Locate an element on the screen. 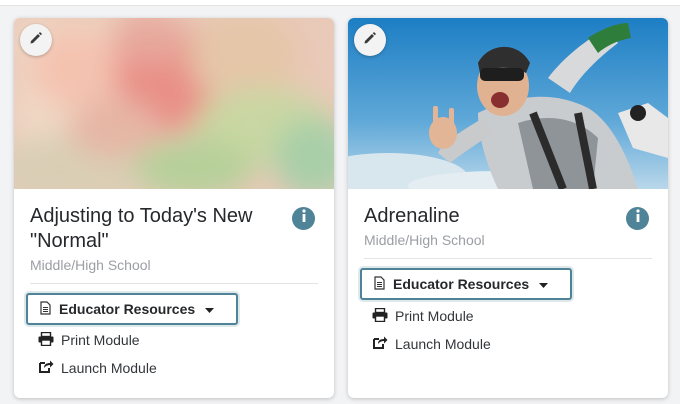  module-title: Adjusting to Today's New "Normal" is located at coordinates (141, 228).